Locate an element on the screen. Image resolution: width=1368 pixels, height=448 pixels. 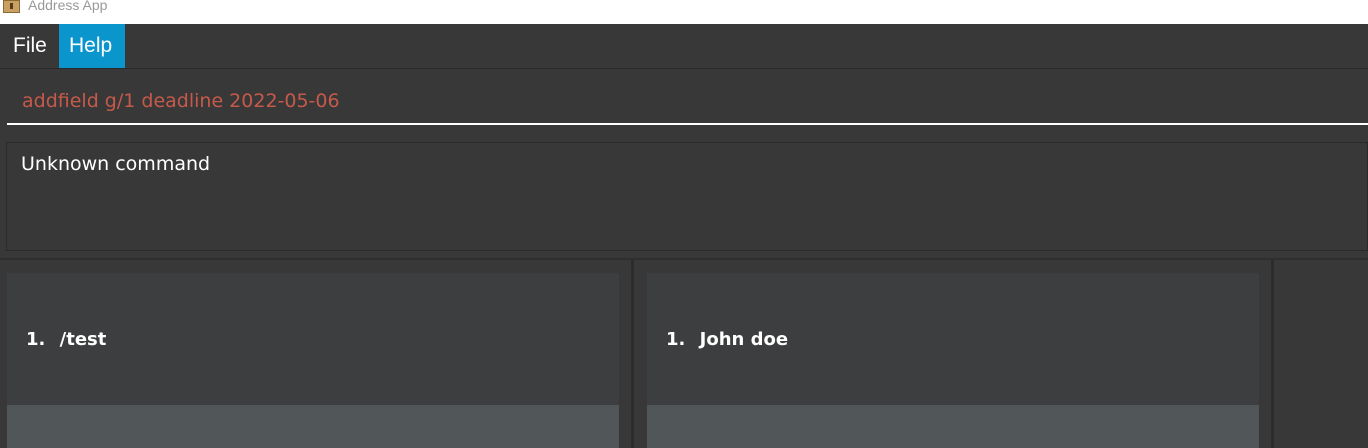
list-item-label: 1. John doe is located at coordinates (727, 339).